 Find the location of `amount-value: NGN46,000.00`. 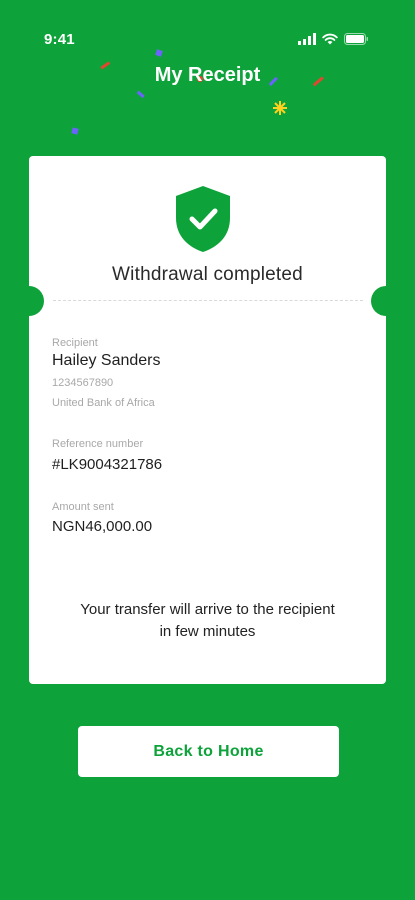

amount-value: NGN46,000.00 is located at coordinates (102, 526).